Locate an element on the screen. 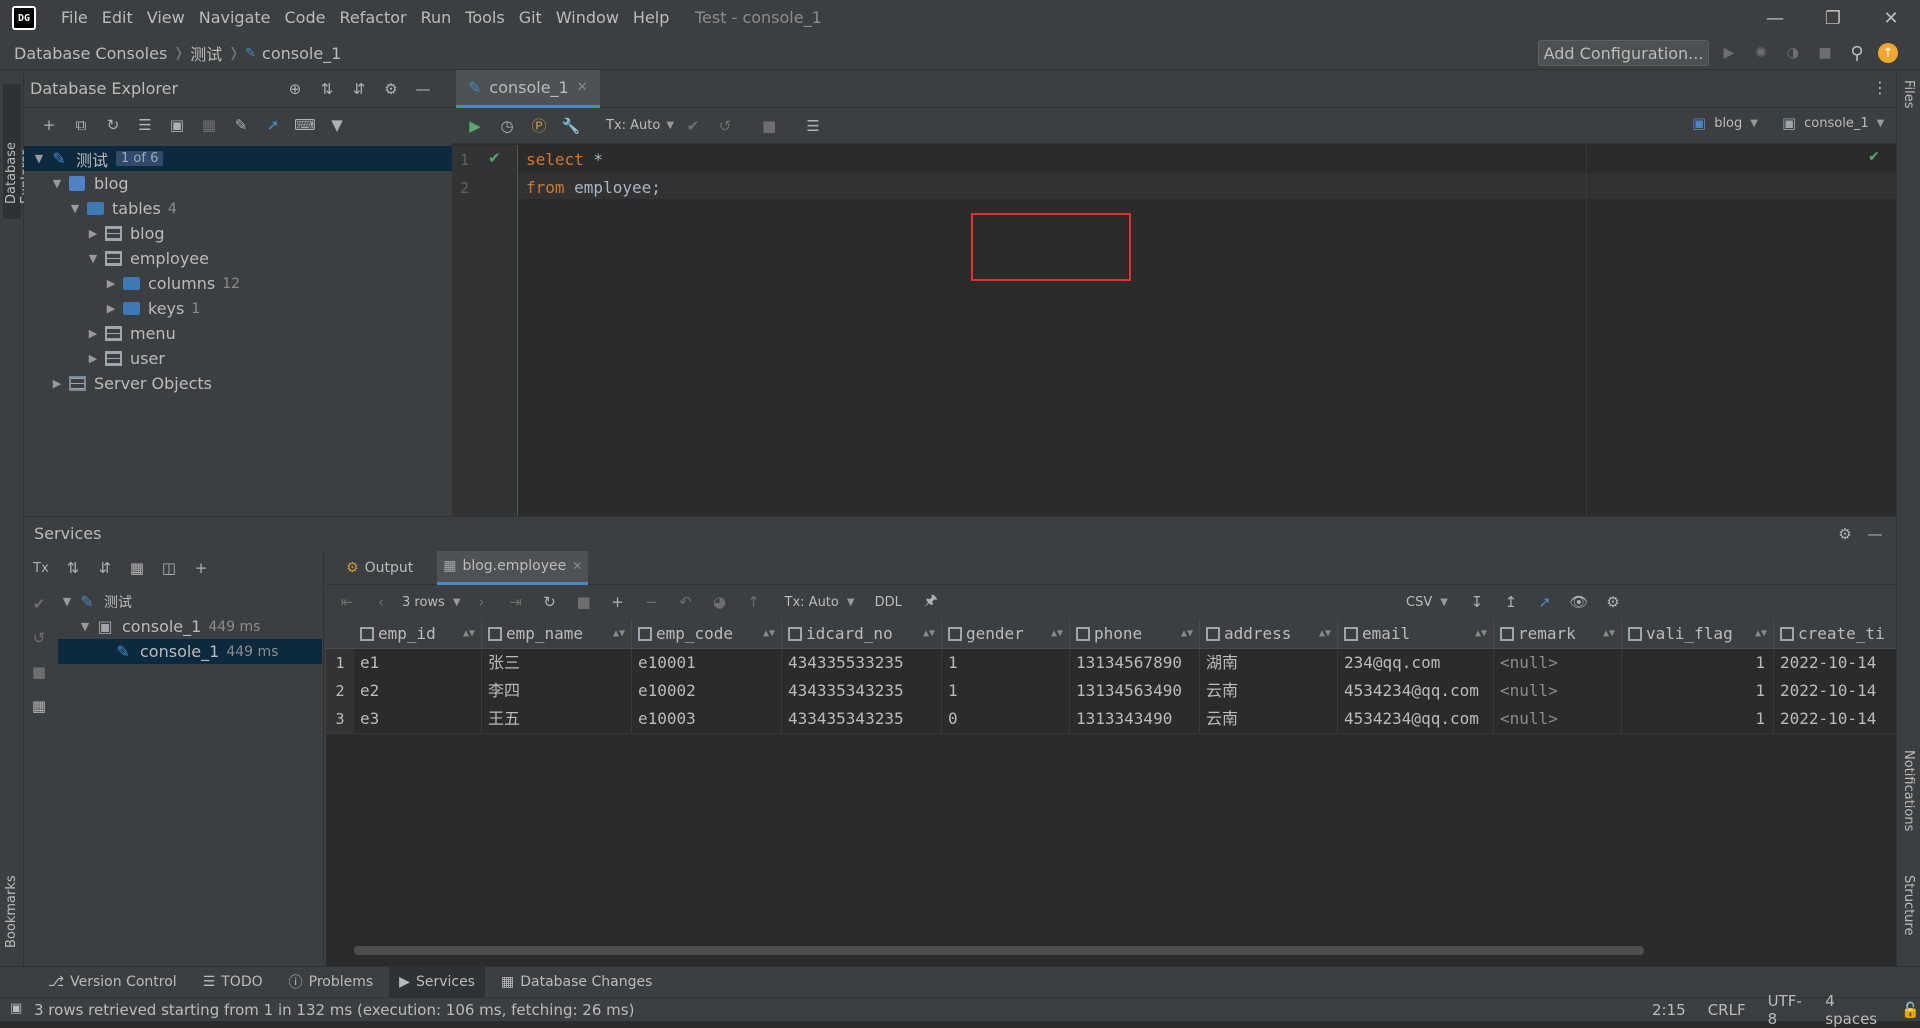 The image size is (1920, 1028). copy-icon: ⧉ is located at coordinates (81, 125).